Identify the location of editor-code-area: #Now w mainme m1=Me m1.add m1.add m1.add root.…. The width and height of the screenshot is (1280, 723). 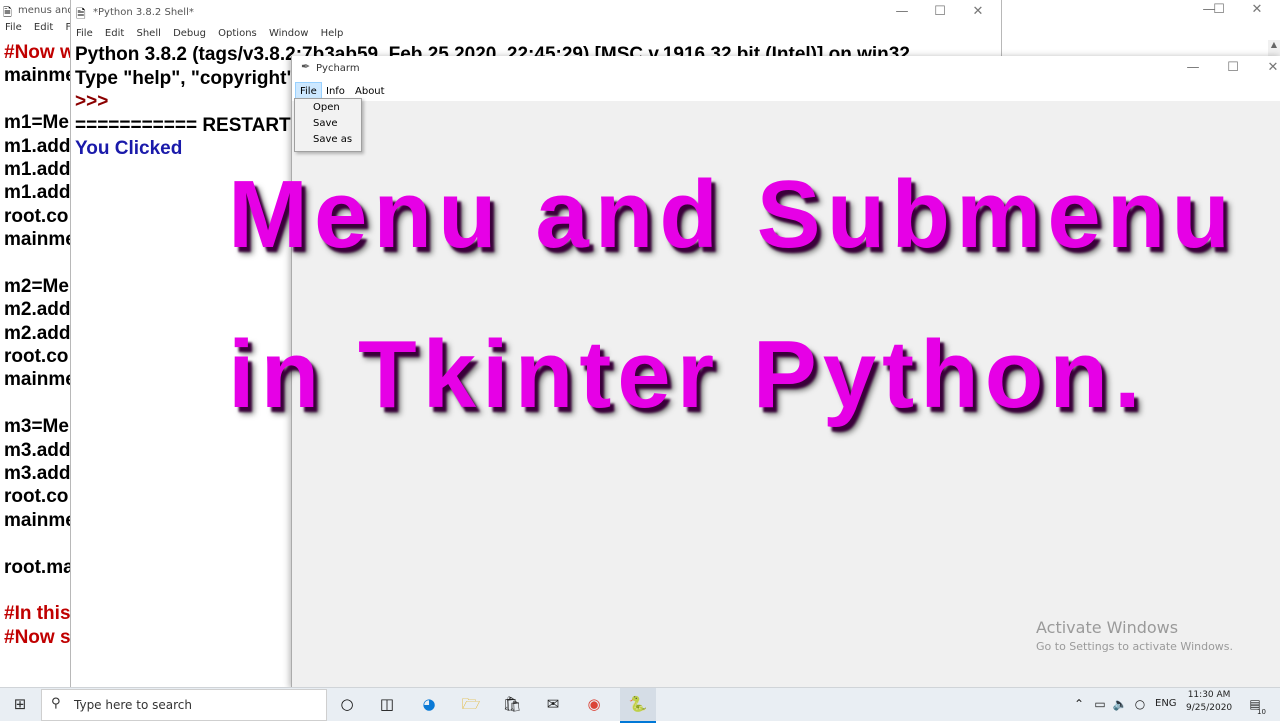
(40, 345).